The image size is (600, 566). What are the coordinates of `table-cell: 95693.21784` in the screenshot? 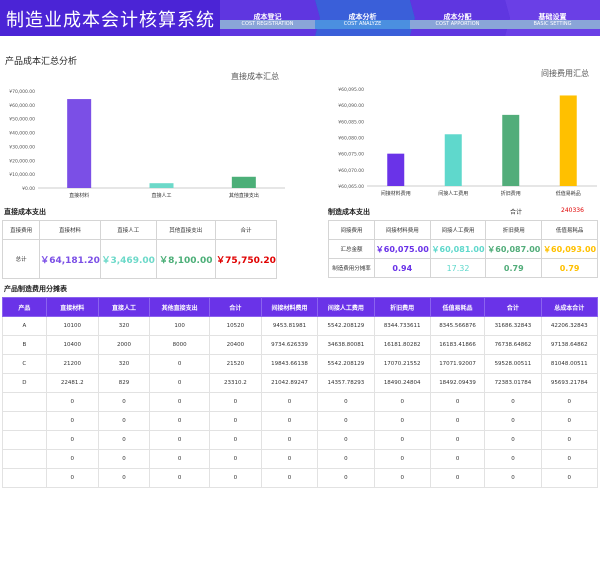 It's located at (569, 383).